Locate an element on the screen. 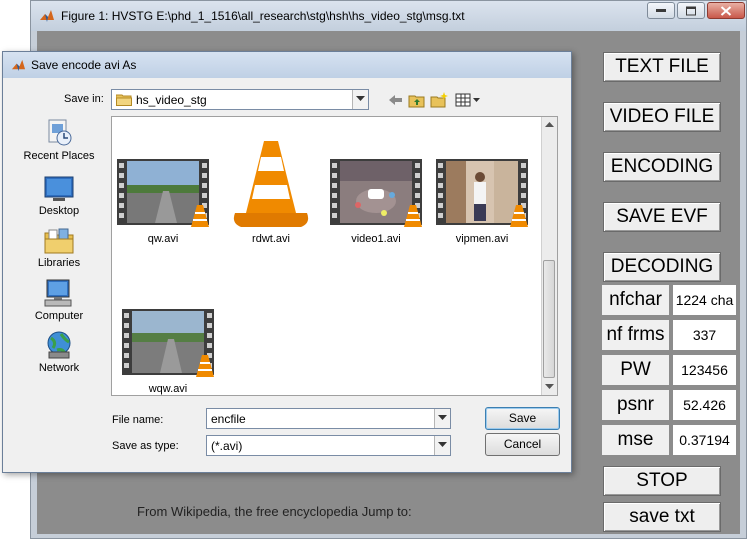 The width and height of the screenshot is (747, 539). file-item-video1: video1.avi is located at coordinates (376, 200).